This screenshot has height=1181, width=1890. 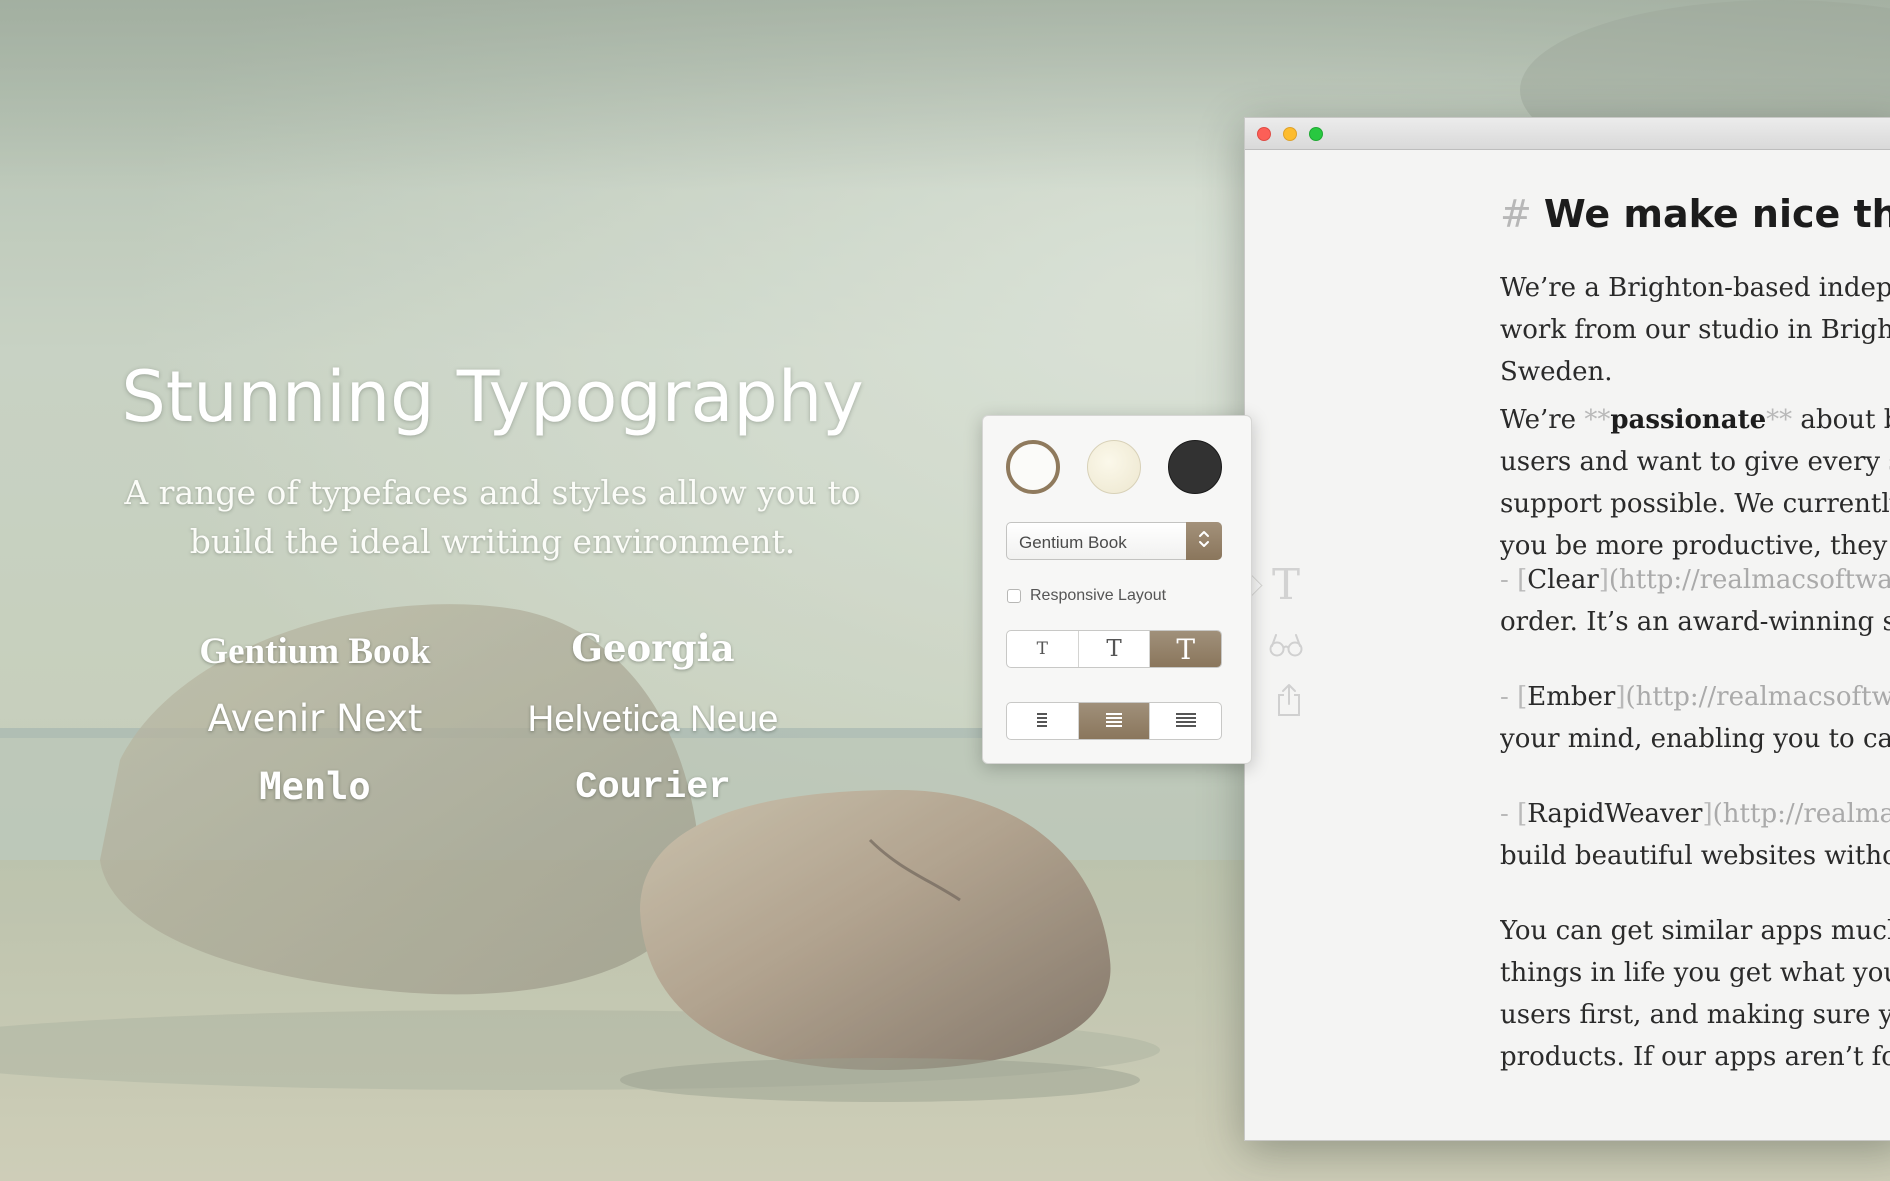 I want to click on text-line: things in life you get what you p, so click(x=1695, y=973).